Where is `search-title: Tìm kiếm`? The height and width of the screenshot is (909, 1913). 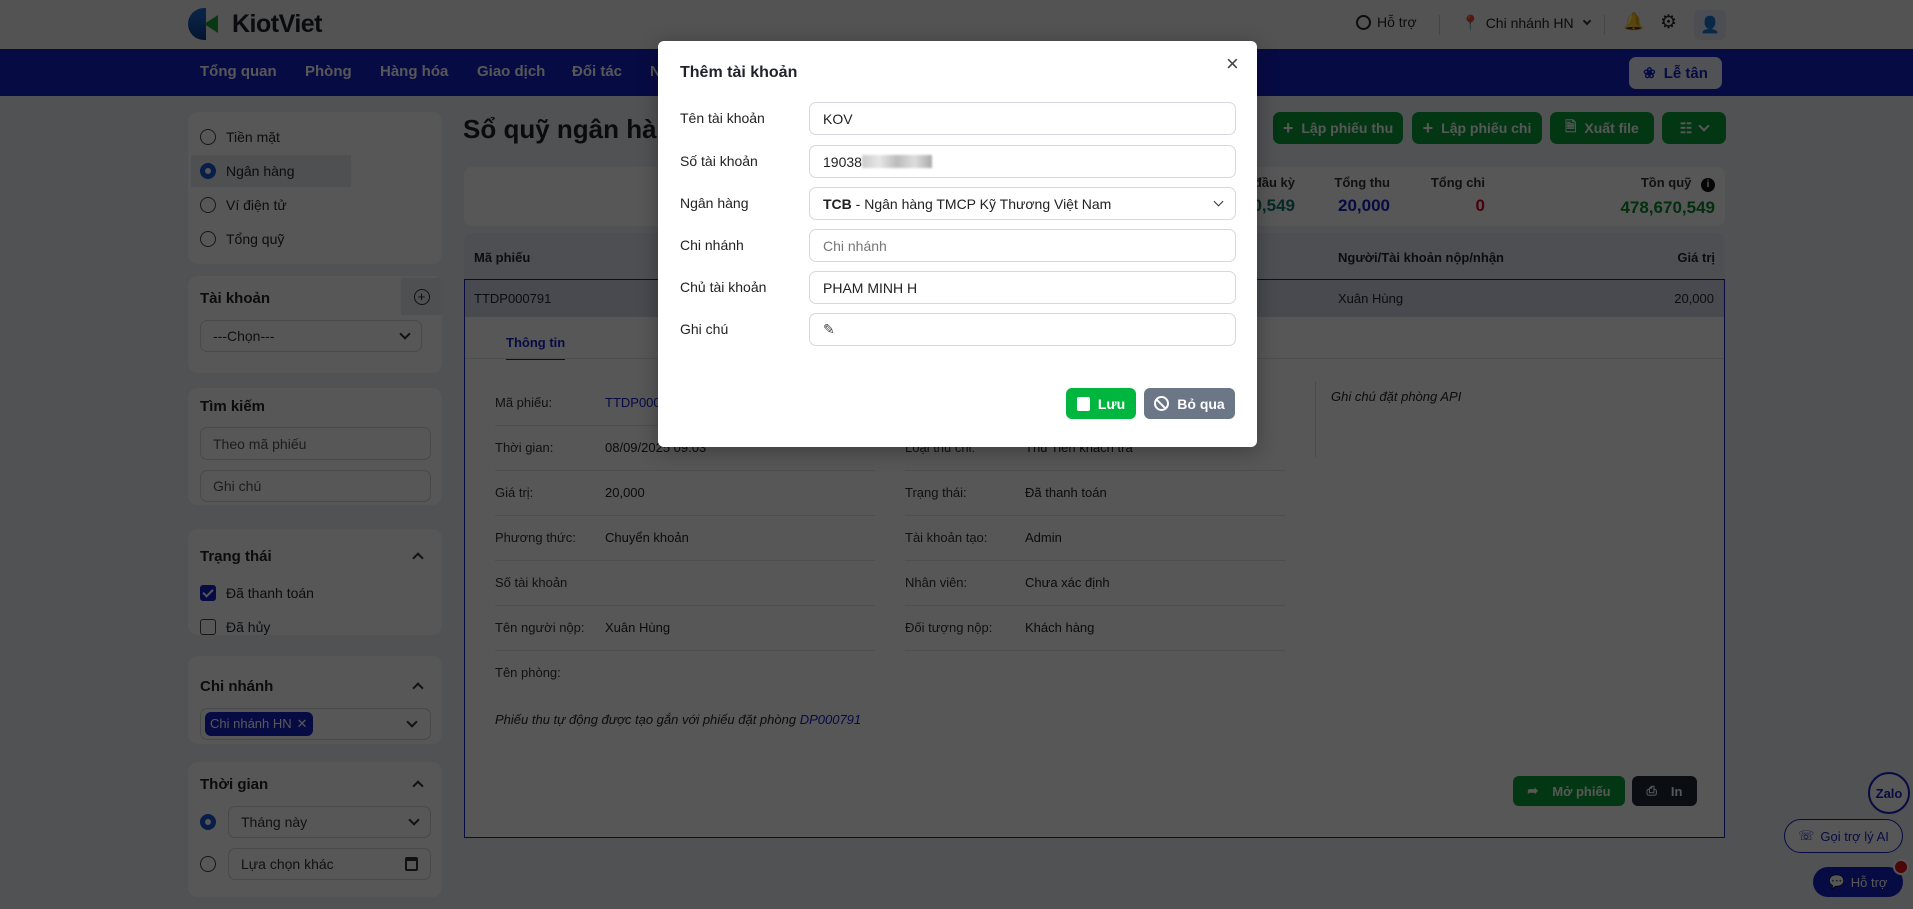 search-title: Tìm kiếm is located at coordinates (233, 406).